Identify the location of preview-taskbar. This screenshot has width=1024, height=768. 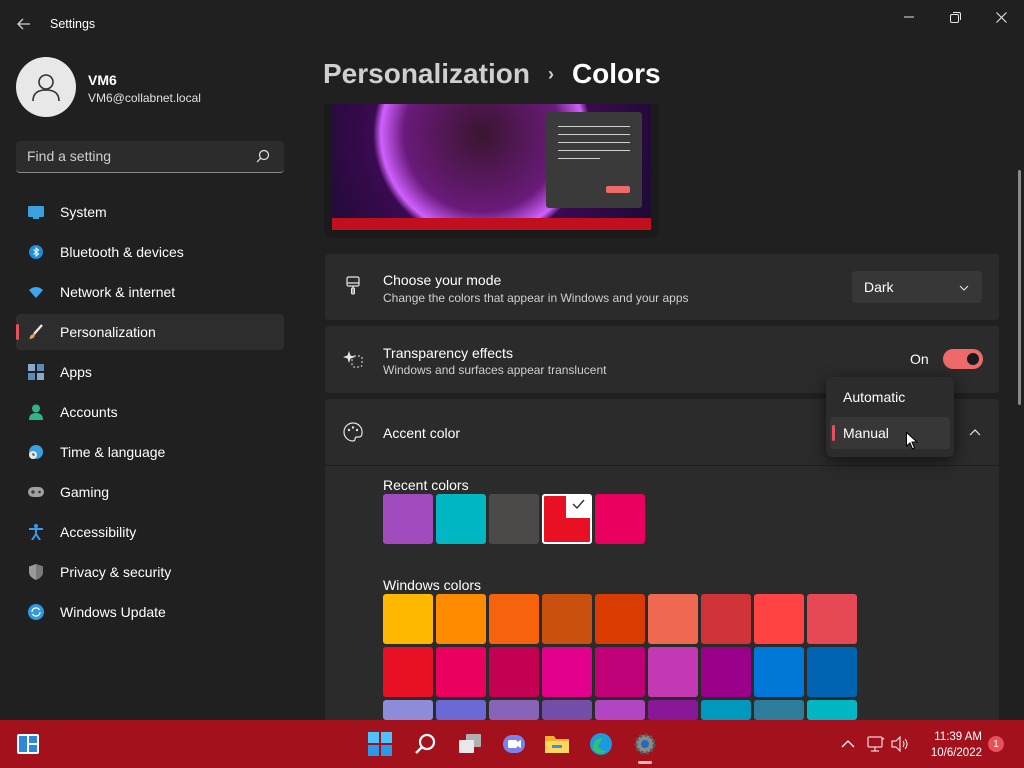
(491, 224).